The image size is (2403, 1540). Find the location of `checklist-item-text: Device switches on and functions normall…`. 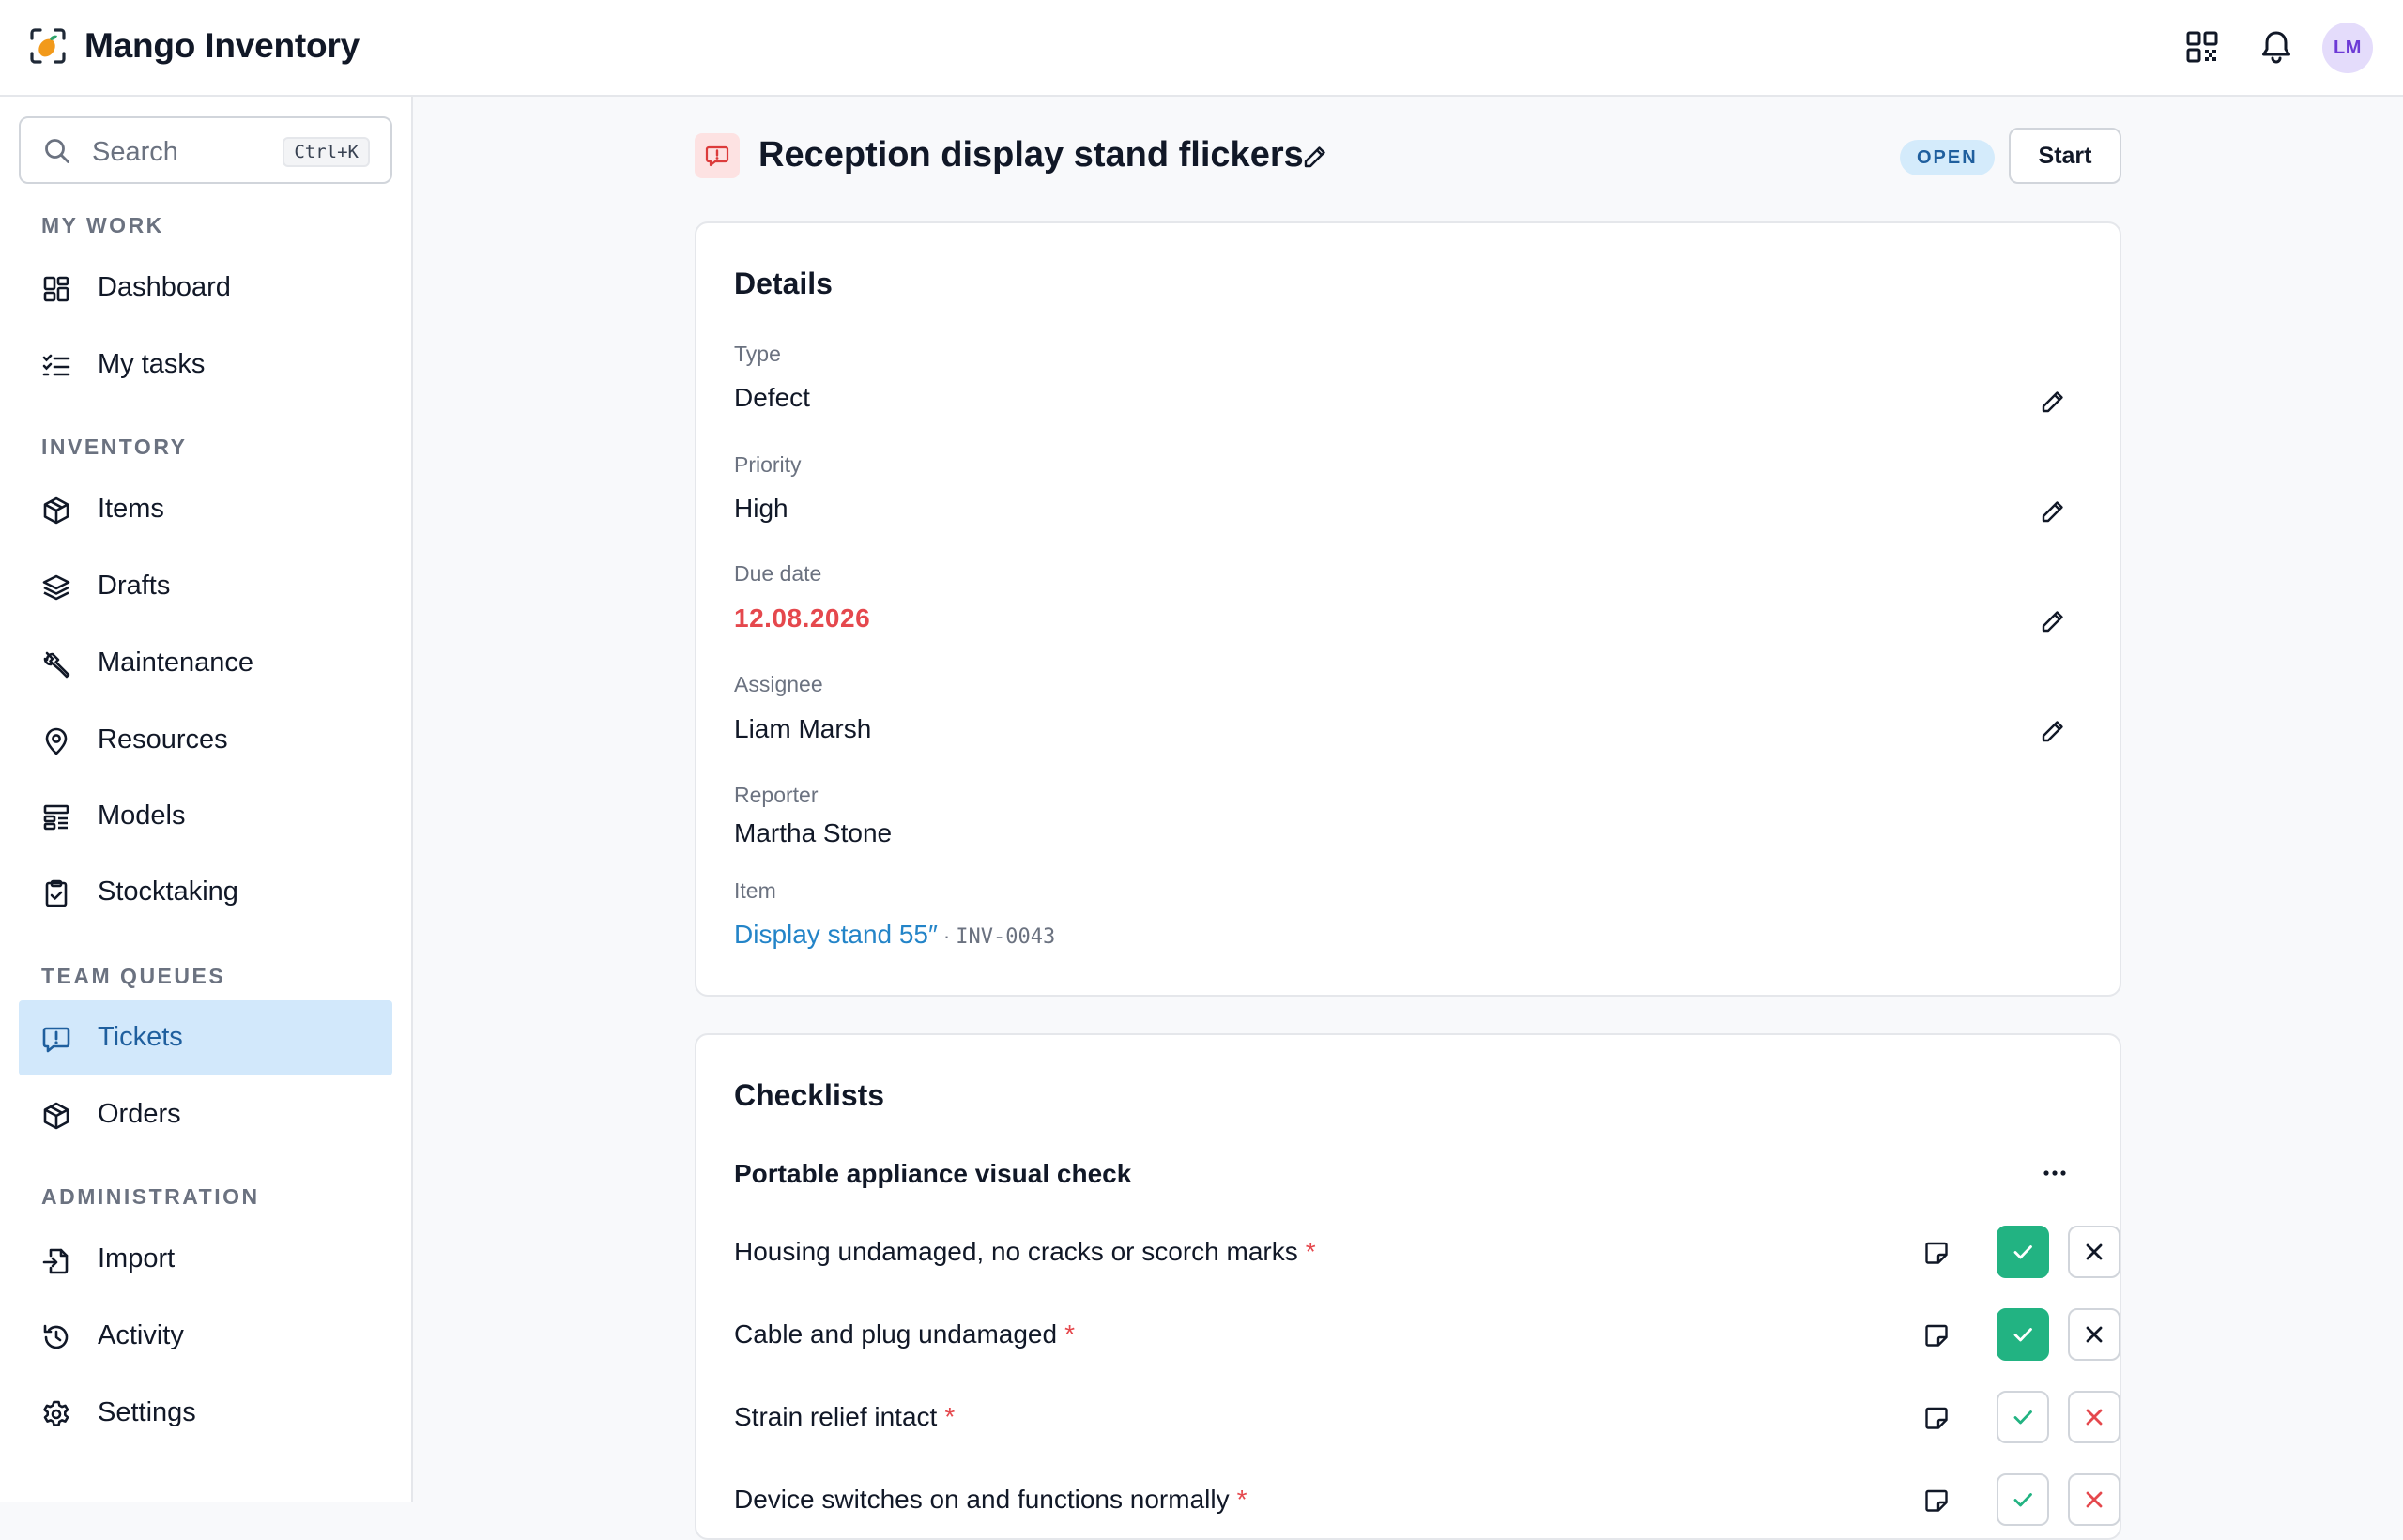

checklist-item-text: Device switches on and functions normall… is located at coordinates (991, 1500).